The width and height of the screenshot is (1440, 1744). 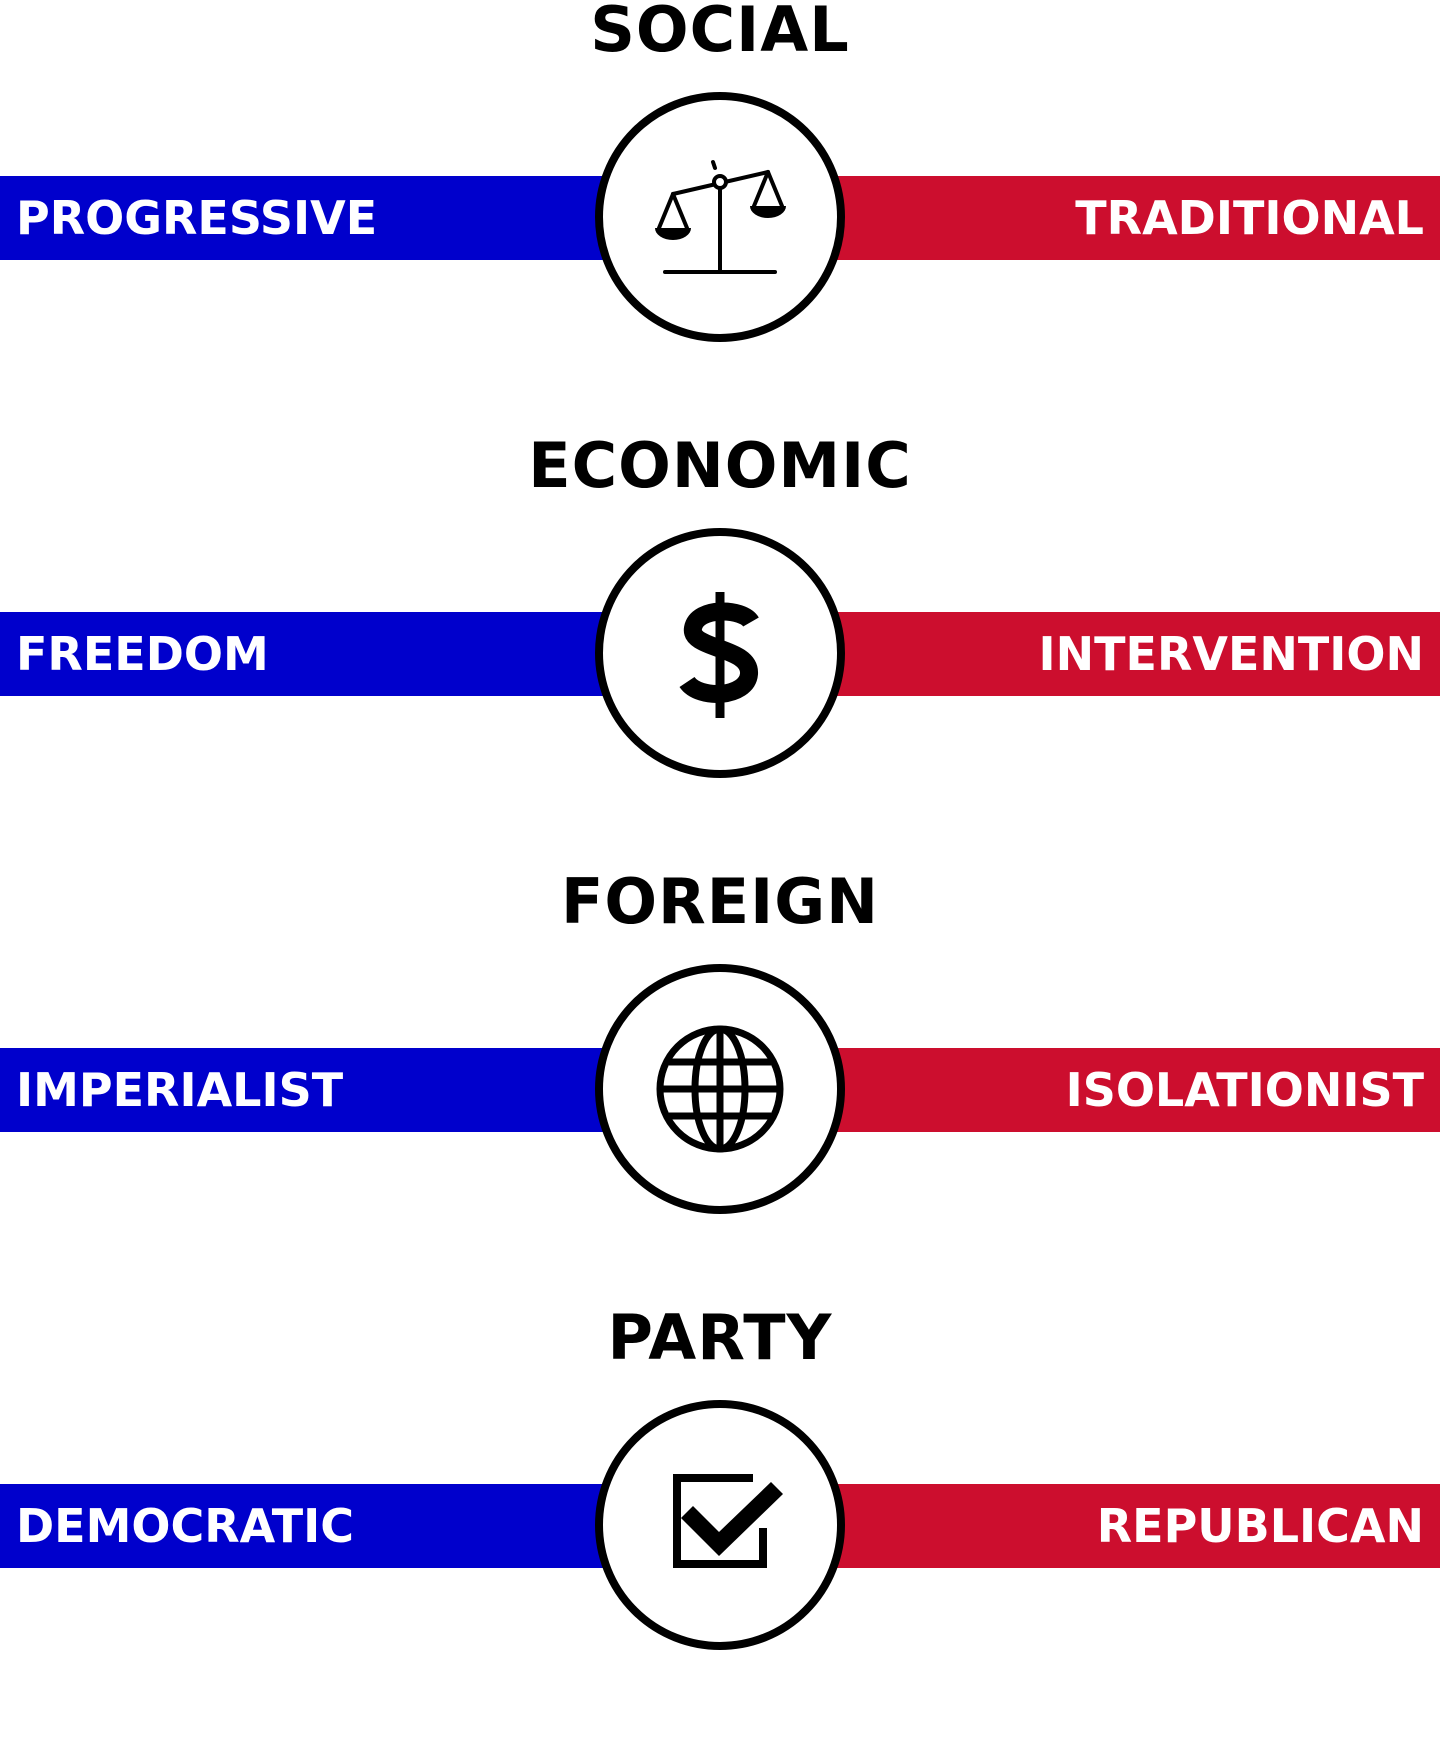 I want to click on axis-title: ECONOMIC, so click(x=720, y=465).